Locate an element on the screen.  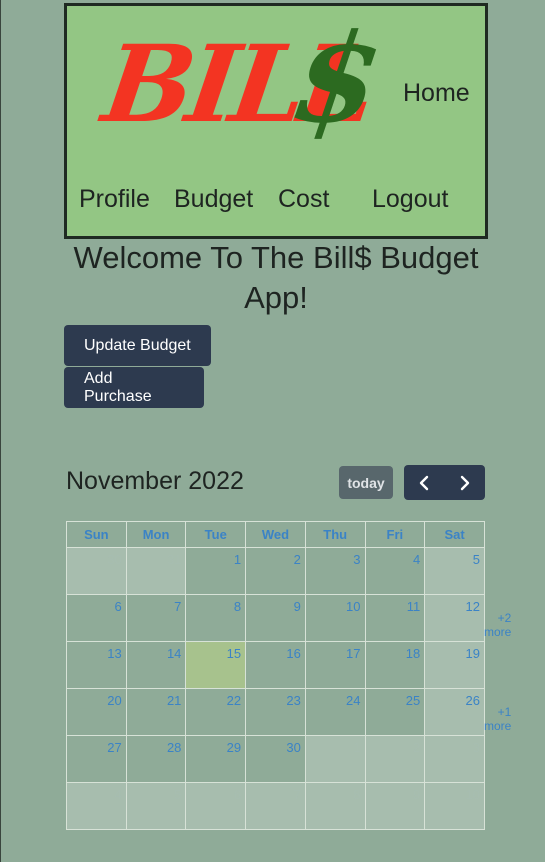
calendar-day: 27 is located at coordinates (96, 759).